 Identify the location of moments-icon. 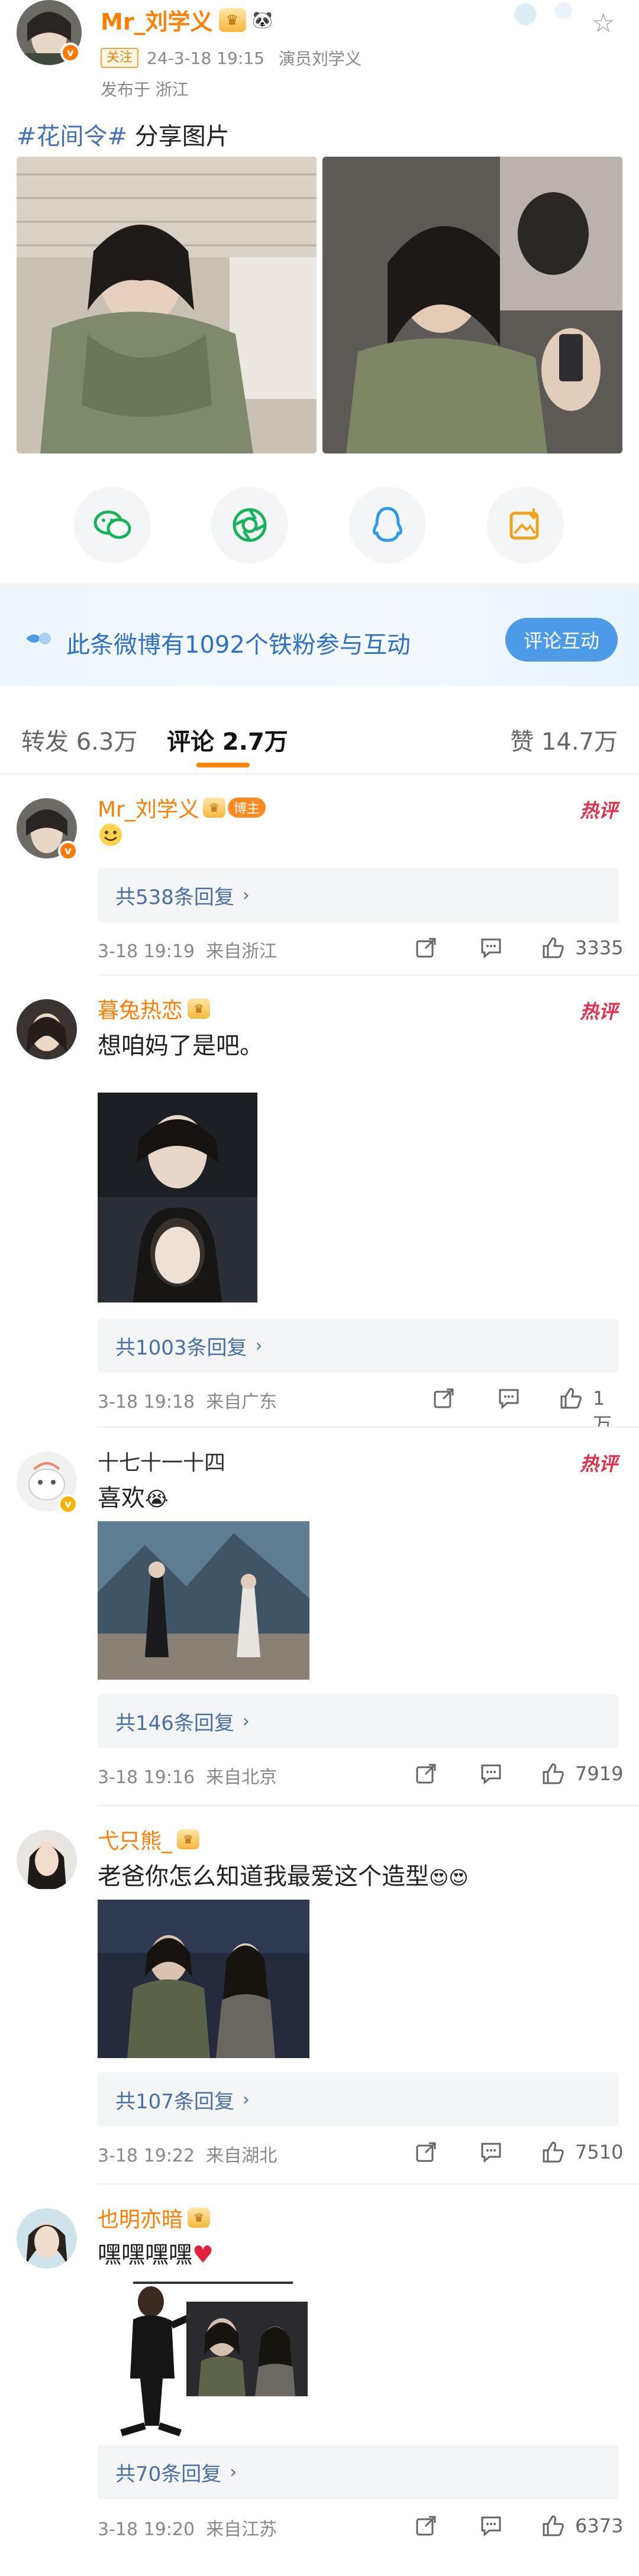
(250, 525).